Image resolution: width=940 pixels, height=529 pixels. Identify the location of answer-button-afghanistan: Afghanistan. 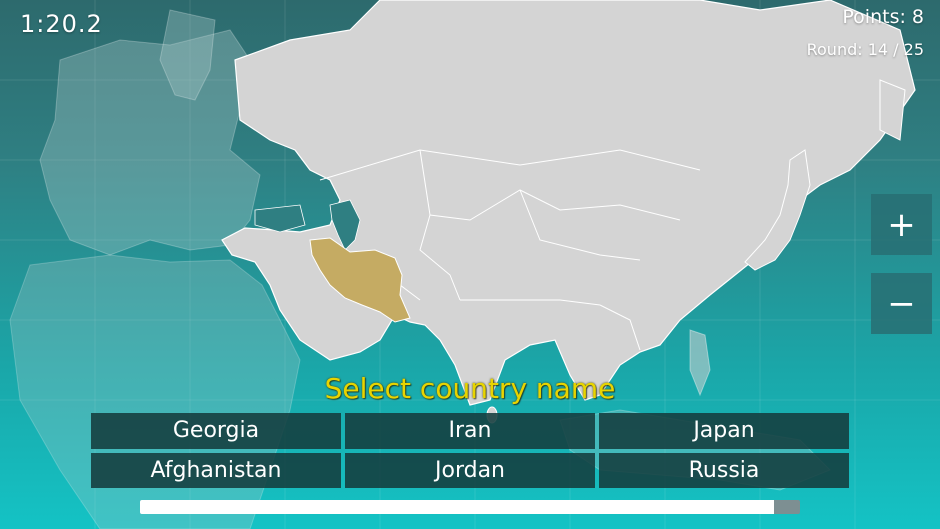
(216, 470).